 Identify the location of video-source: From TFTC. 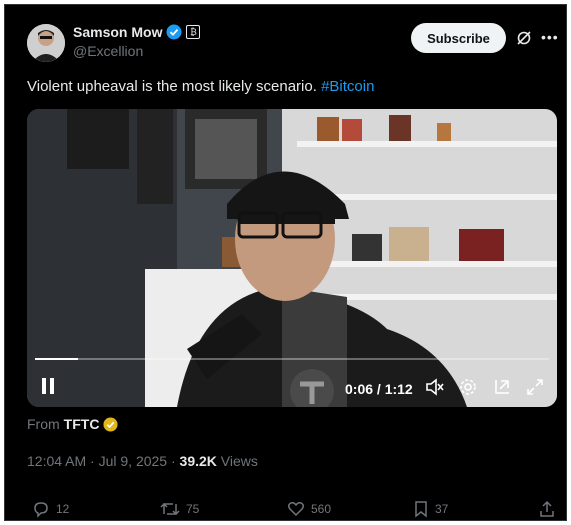
(72, 424).